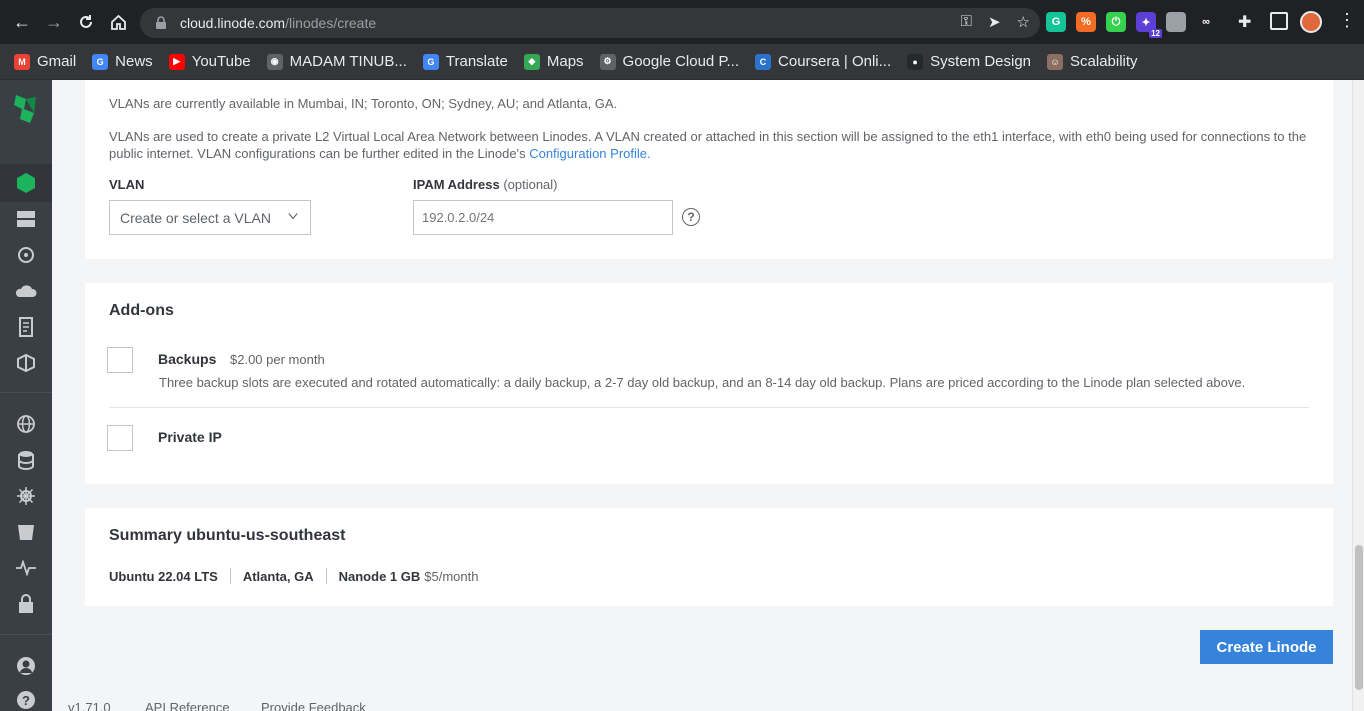 The width and height of the screenshot is (1364, 711). I want to click on sidebar-divider, so click(26, 392).